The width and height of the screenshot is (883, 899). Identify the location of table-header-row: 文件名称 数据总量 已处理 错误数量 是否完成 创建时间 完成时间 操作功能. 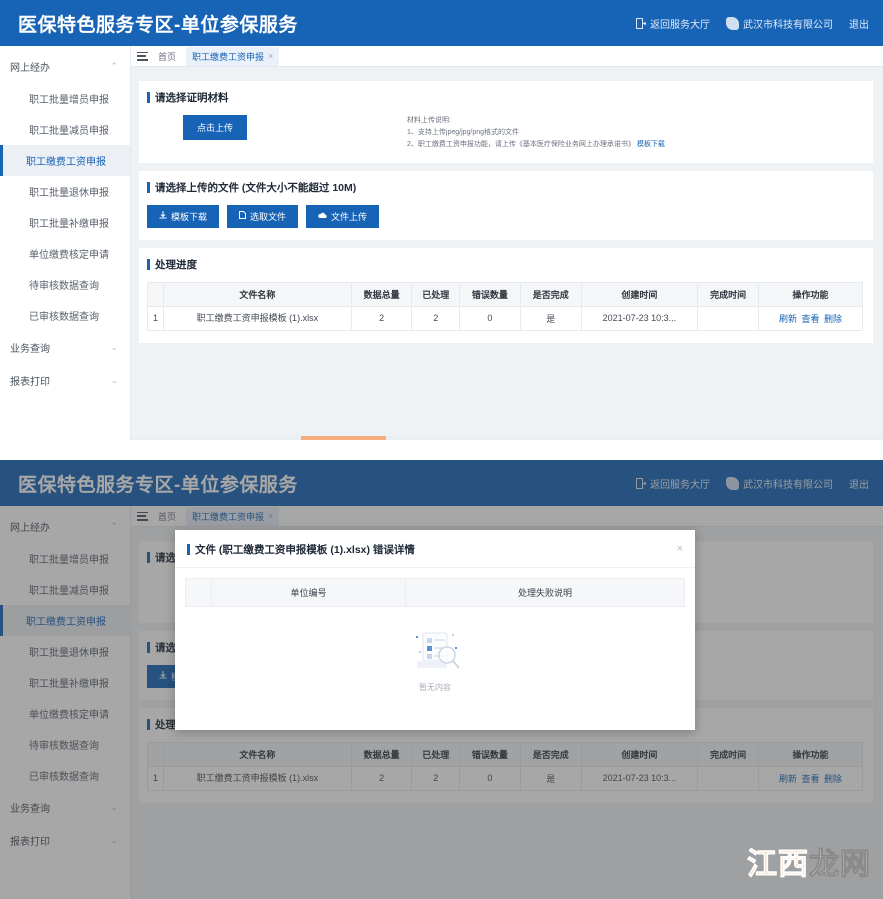
(505, 294).